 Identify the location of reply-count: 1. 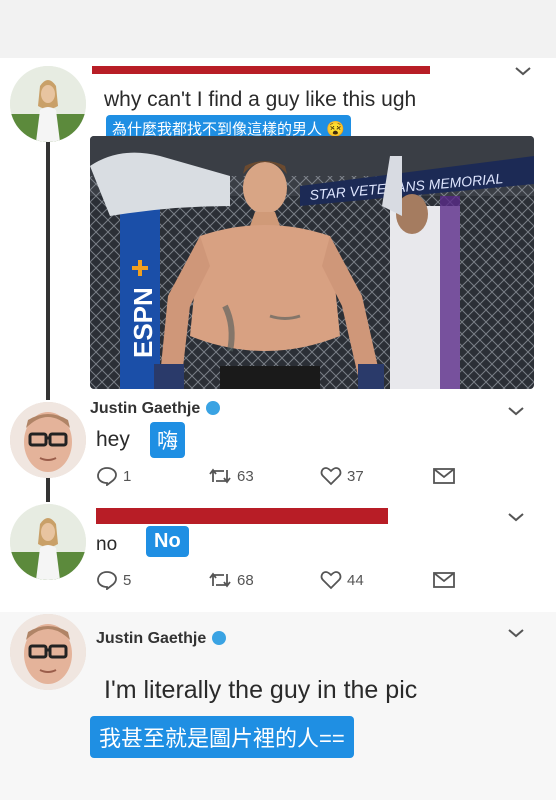
(127, 476).